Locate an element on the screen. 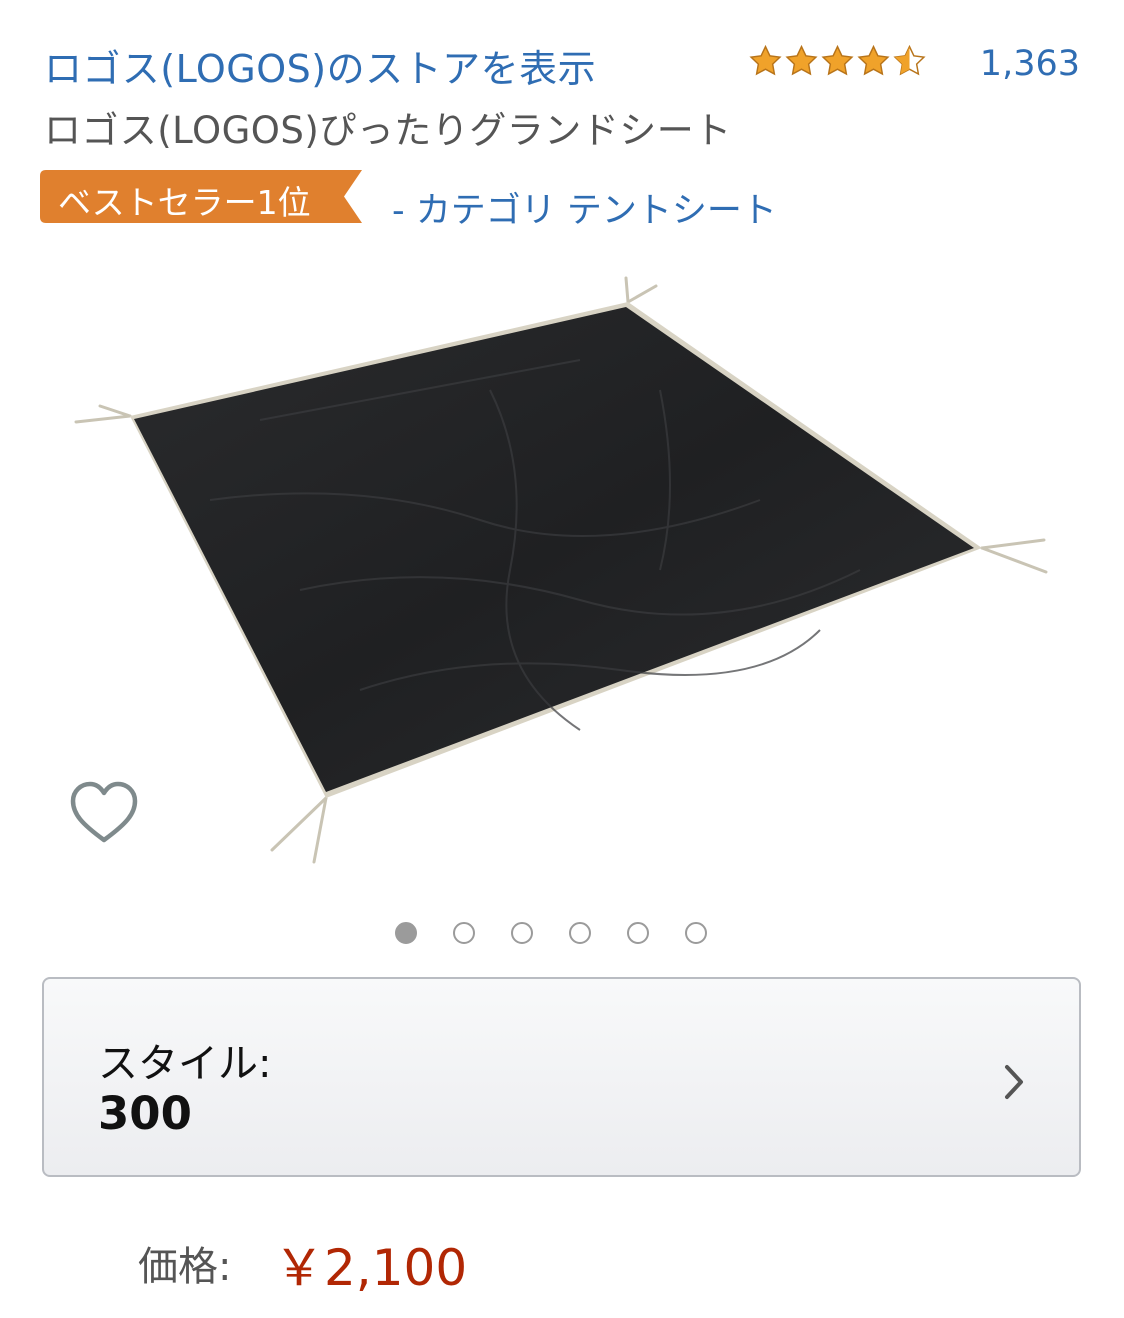  category-link: - カテゴリ テントシート is located at coordinates (584, 207).